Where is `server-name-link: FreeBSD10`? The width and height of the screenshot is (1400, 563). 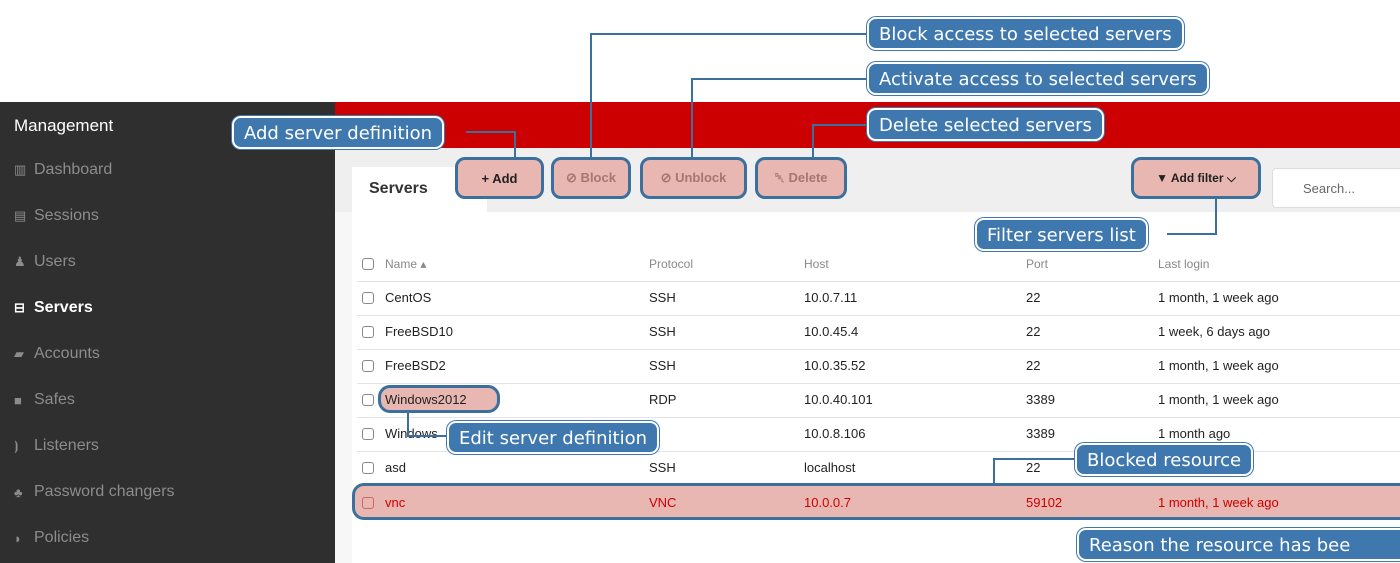 server-name-link: FreeBSD10 is located at coordinates (419, 331).